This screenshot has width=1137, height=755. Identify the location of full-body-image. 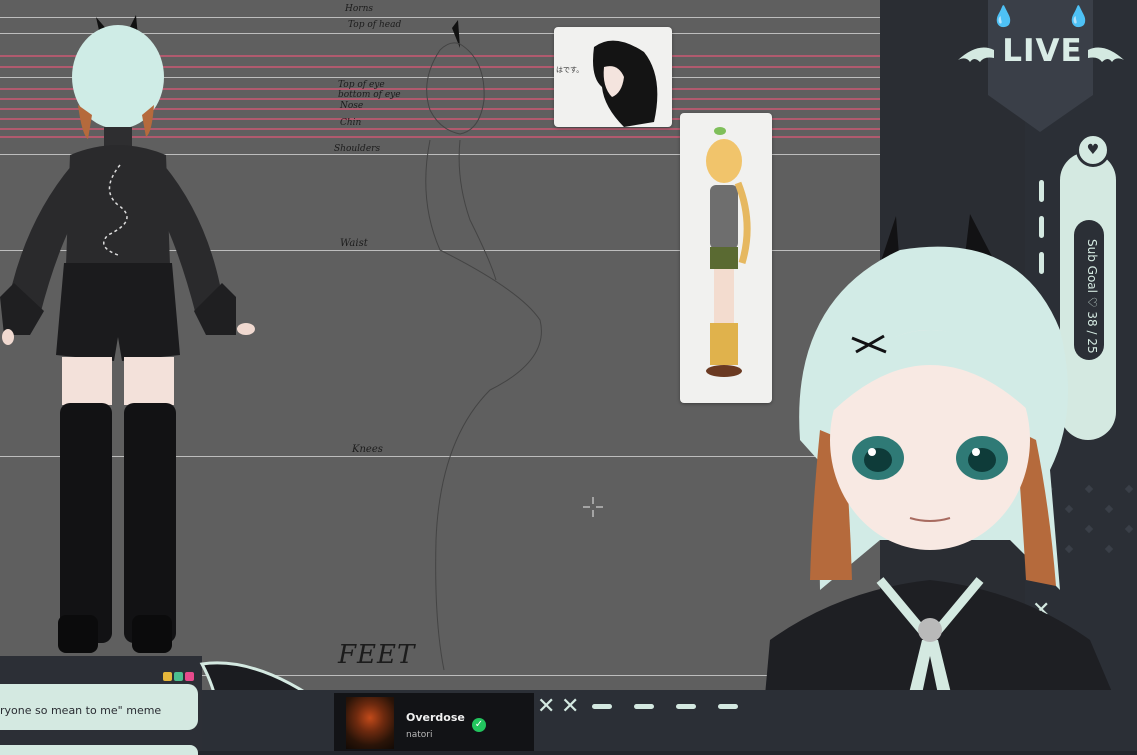
(728, 252).